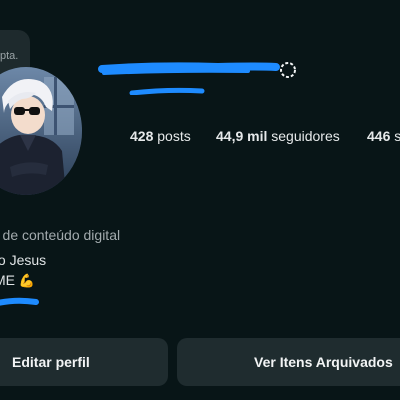 Image resolution: width=400 pixels, height=400 pixels. I want to click on username-redacted, so click(198, 75).